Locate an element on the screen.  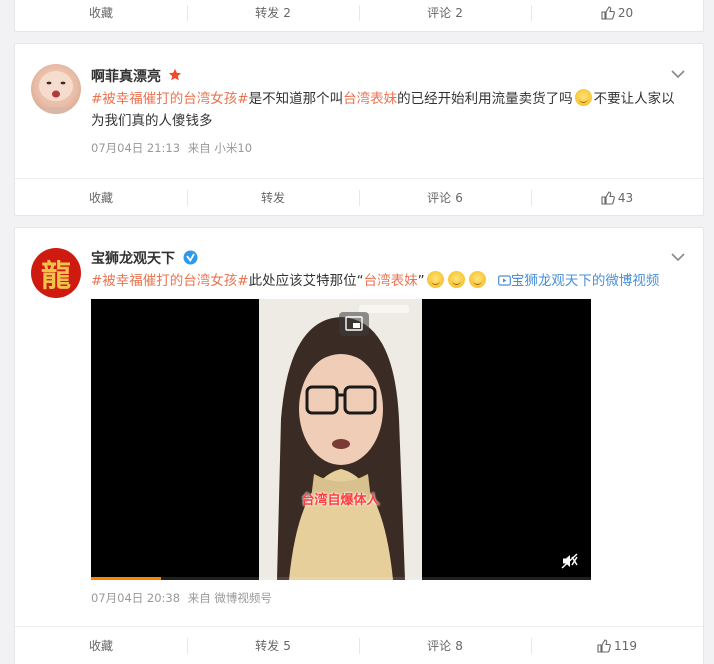
post-text: #被幸福催打的台湾女孩#此处应该艾特那位“台湾表妹” 宝狮龙观天下的微博视频 is located at coordinates (375, 280).